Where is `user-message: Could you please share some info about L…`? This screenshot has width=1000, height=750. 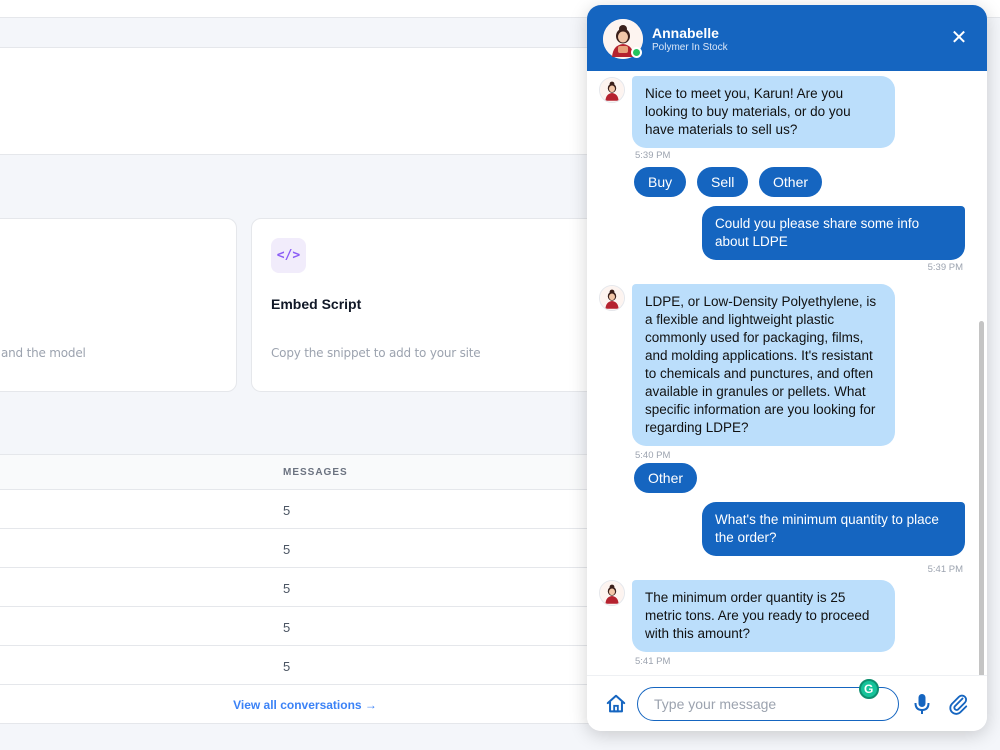
user-message: Could you please share some info about L… is located at coordinates (833, 233).